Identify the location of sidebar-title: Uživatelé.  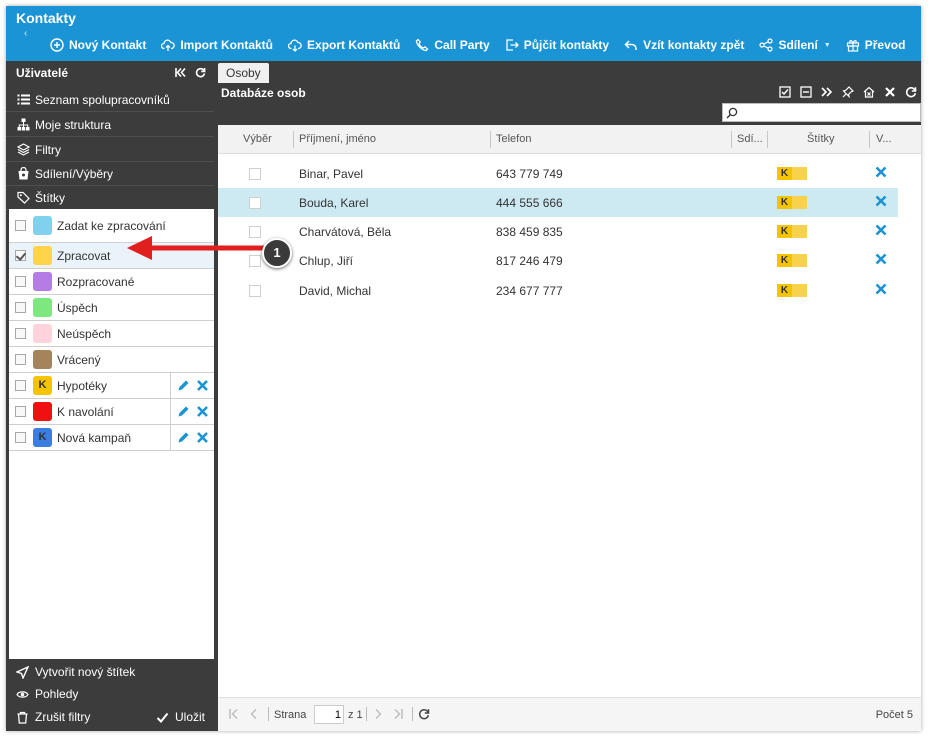
(42, 73).